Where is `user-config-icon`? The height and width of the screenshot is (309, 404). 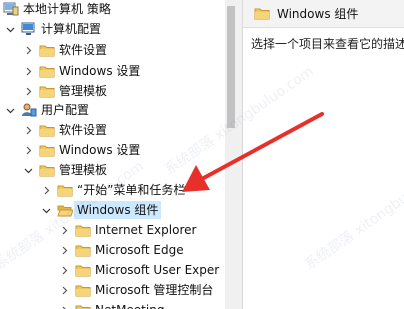 user-config-icon is located at coordinates (29, 110).